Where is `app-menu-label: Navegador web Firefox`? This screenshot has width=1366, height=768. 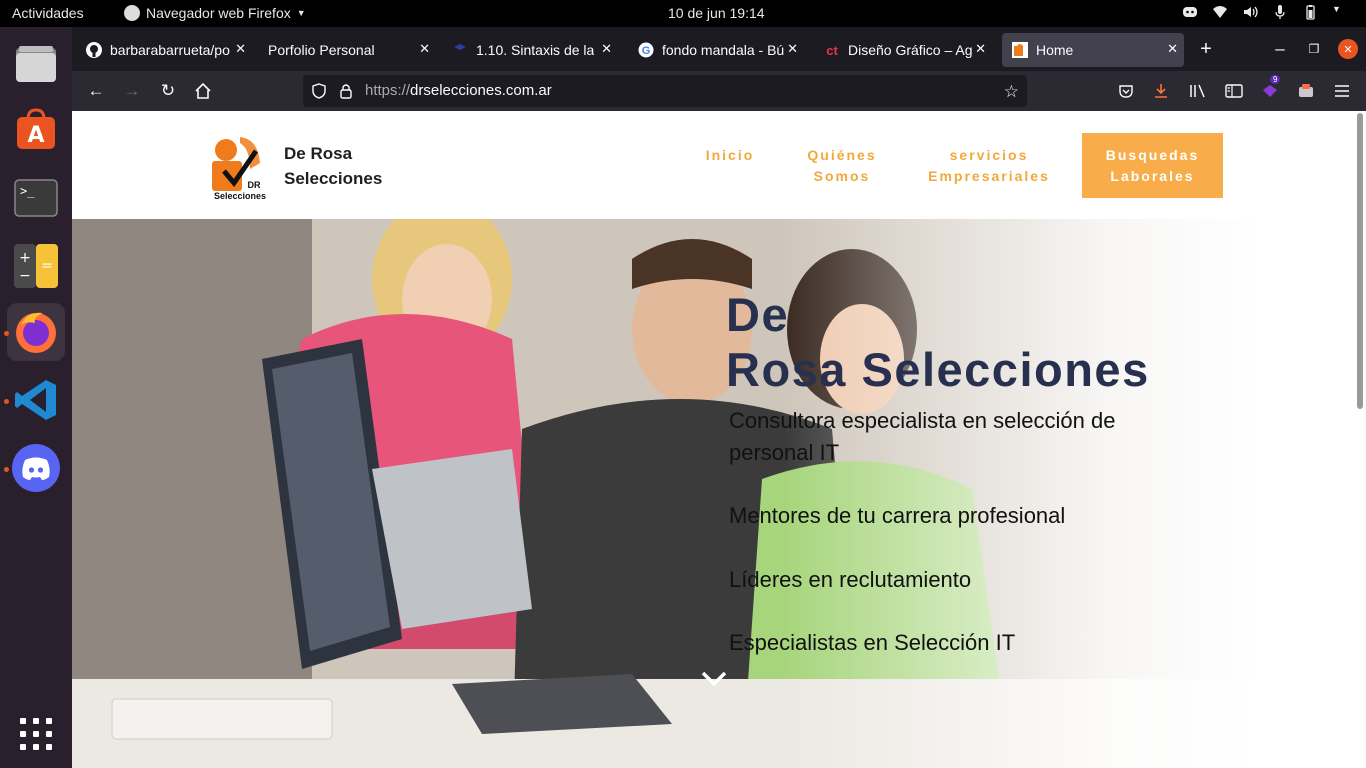 app-menu-label: Navegador web Firefox is located at coordinates (218, 13).